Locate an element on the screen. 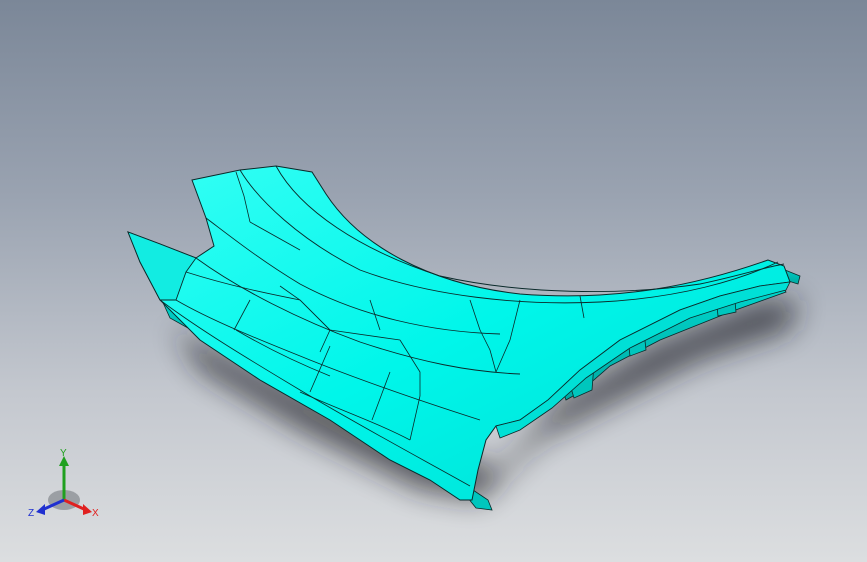 The width and height of the screenshot is (867, 562). z-axis-arrow is located at coordinates (40, 509).